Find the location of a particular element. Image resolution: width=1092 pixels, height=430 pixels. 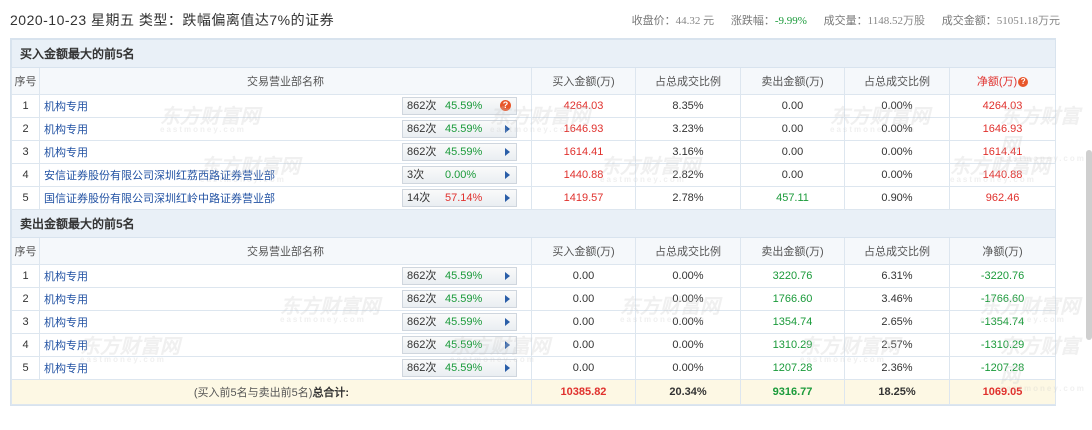

sell-section-header: 卖出金额最大的前5名 is located at coordinates (533, 223).